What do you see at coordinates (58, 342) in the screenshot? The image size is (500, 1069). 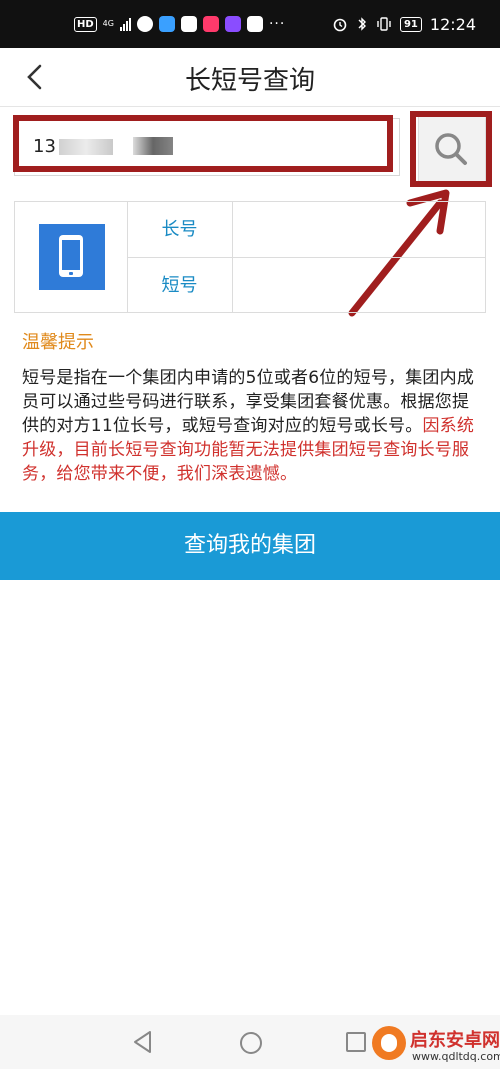 I see `tips-title: 温馨提示` at bounding box center [58, 342].